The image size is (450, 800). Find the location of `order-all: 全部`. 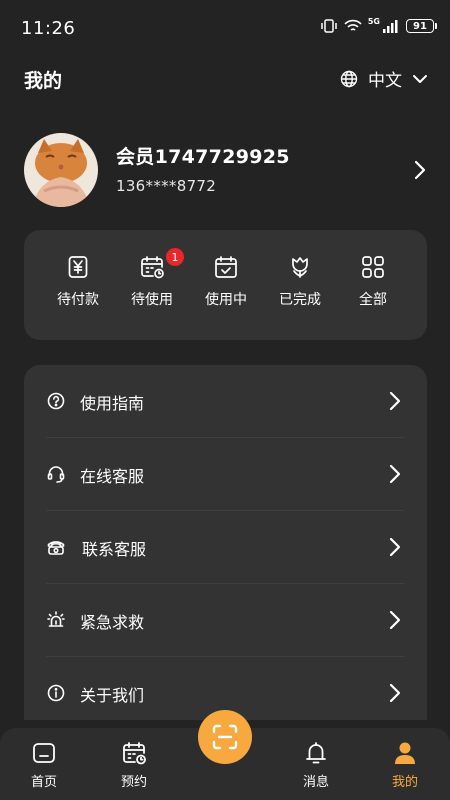

order-all: 全部 is located at coordinates (373, 281).